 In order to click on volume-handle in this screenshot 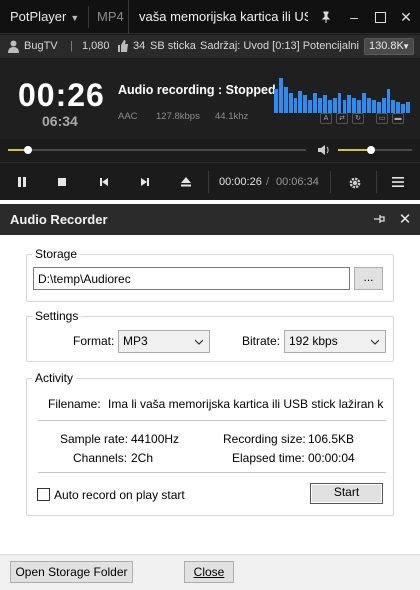, I will do `click(371, 150)`.